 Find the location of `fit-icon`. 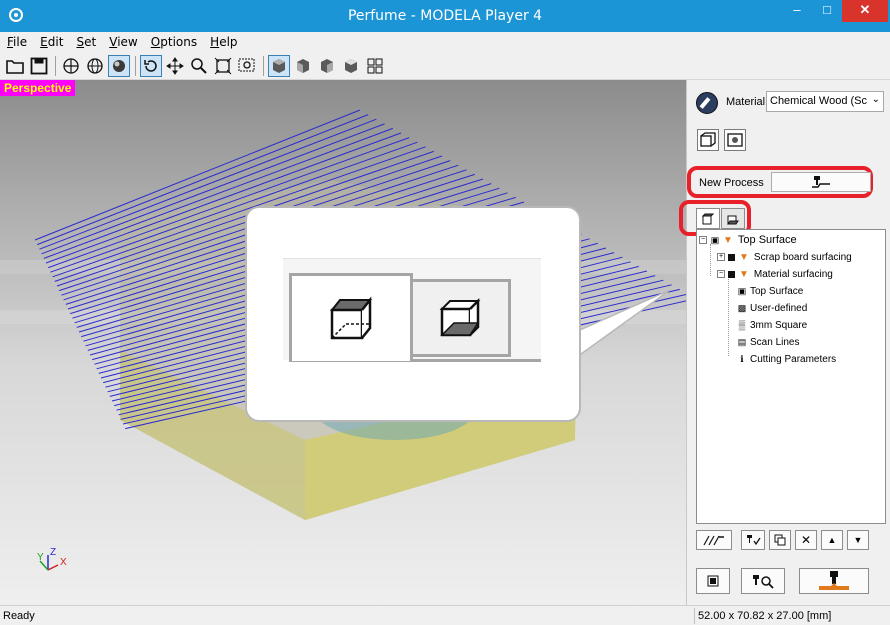

fit-icon is located at coordinates (223, 66).